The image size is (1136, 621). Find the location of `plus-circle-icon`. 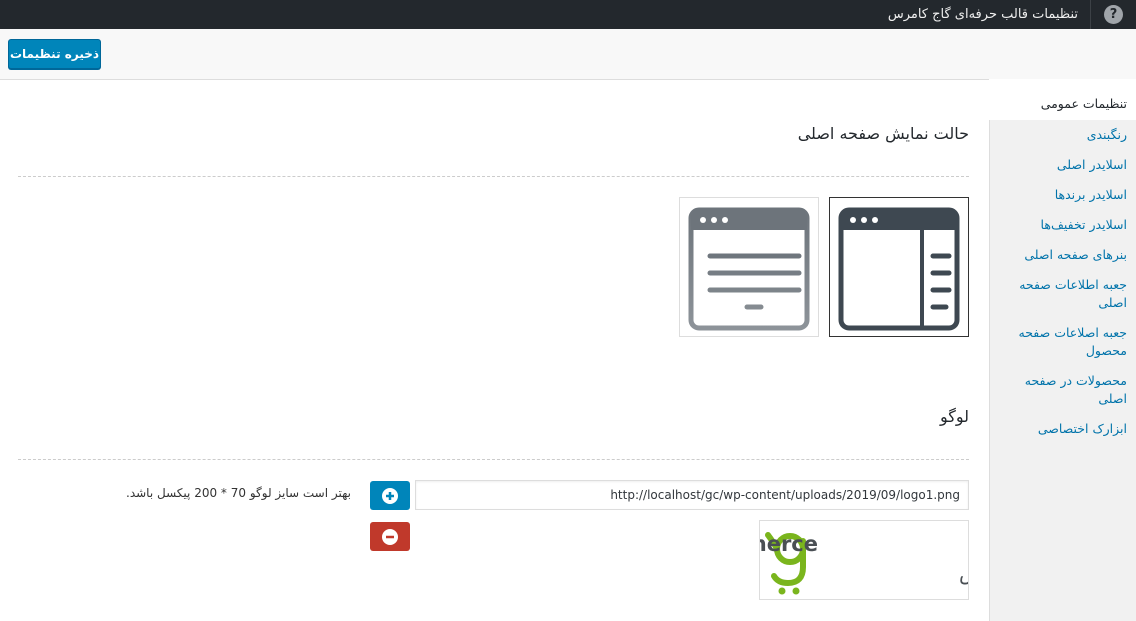

plus-circle-icon is located at coordinates (390, 495).